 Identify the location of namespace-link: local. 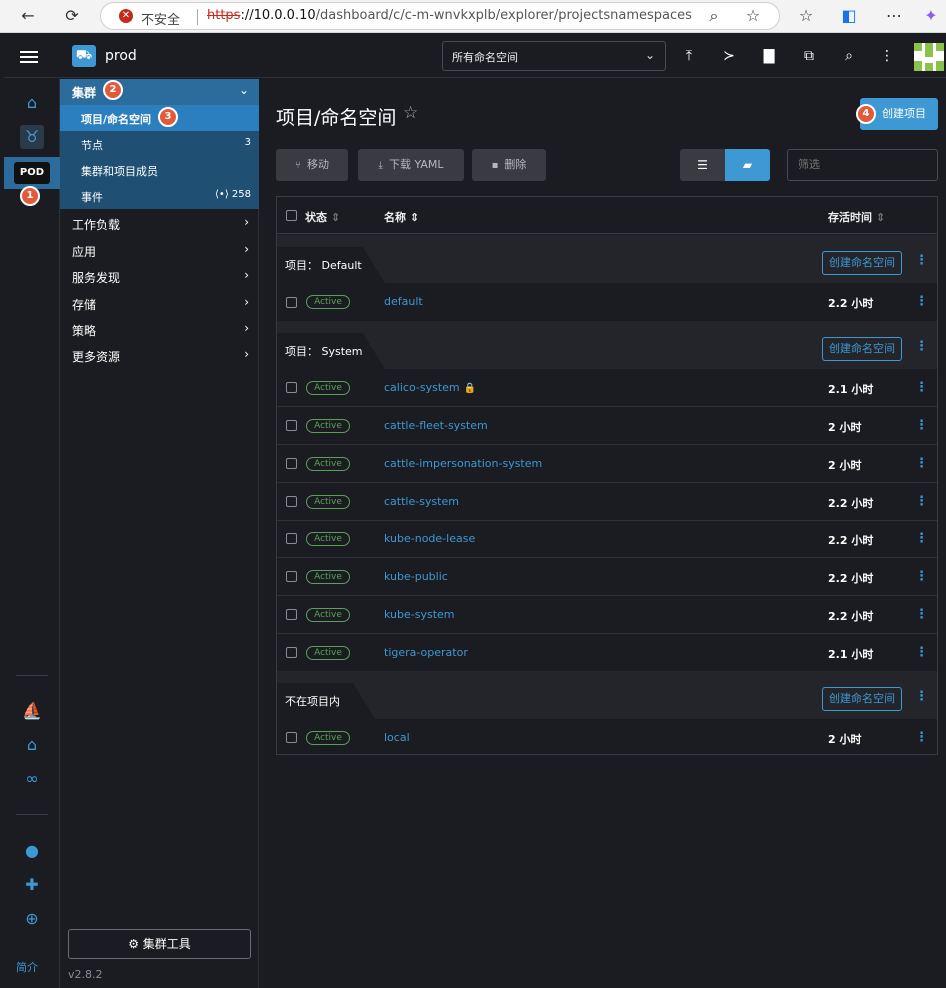
(397, 737).